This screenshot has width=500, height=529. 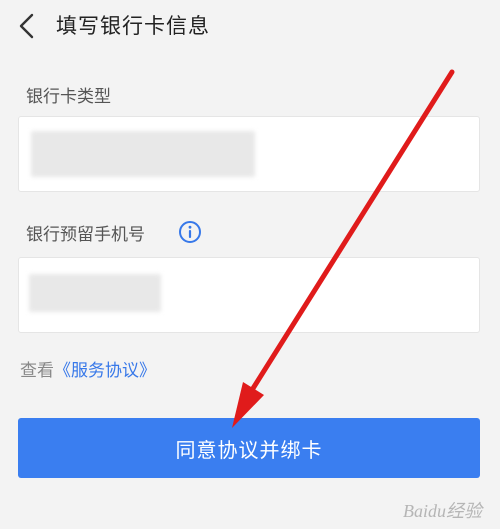 What do you see at coordinates (68, 97) in the screenshot?
I see `card-type-label: 银行卡类型` at bounding box center [68, 97].